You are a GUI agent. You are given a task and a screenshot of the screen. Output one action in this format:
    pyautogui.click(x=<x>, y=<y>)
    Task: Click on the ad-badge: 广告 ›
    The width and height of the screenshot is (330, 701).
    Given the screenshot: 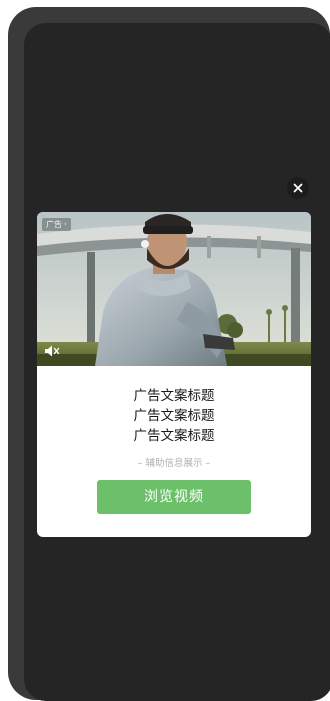 What is the action you would take?
    pyautogui.click(x=56, y=224)
    